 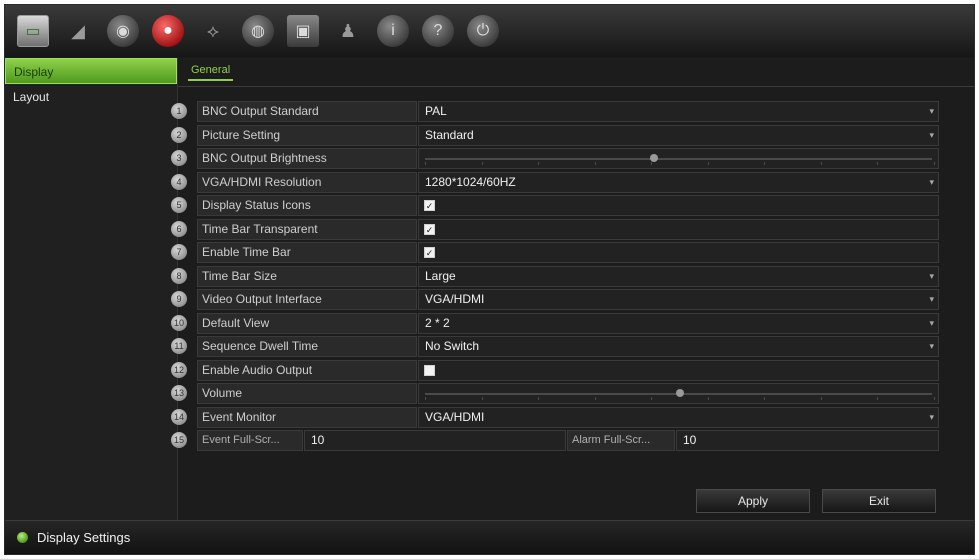 What do you see at coordinates (678, 205) in the screenshot?
I see `setting-checkbox-cell: ✓` at bounding box center [678, 205].